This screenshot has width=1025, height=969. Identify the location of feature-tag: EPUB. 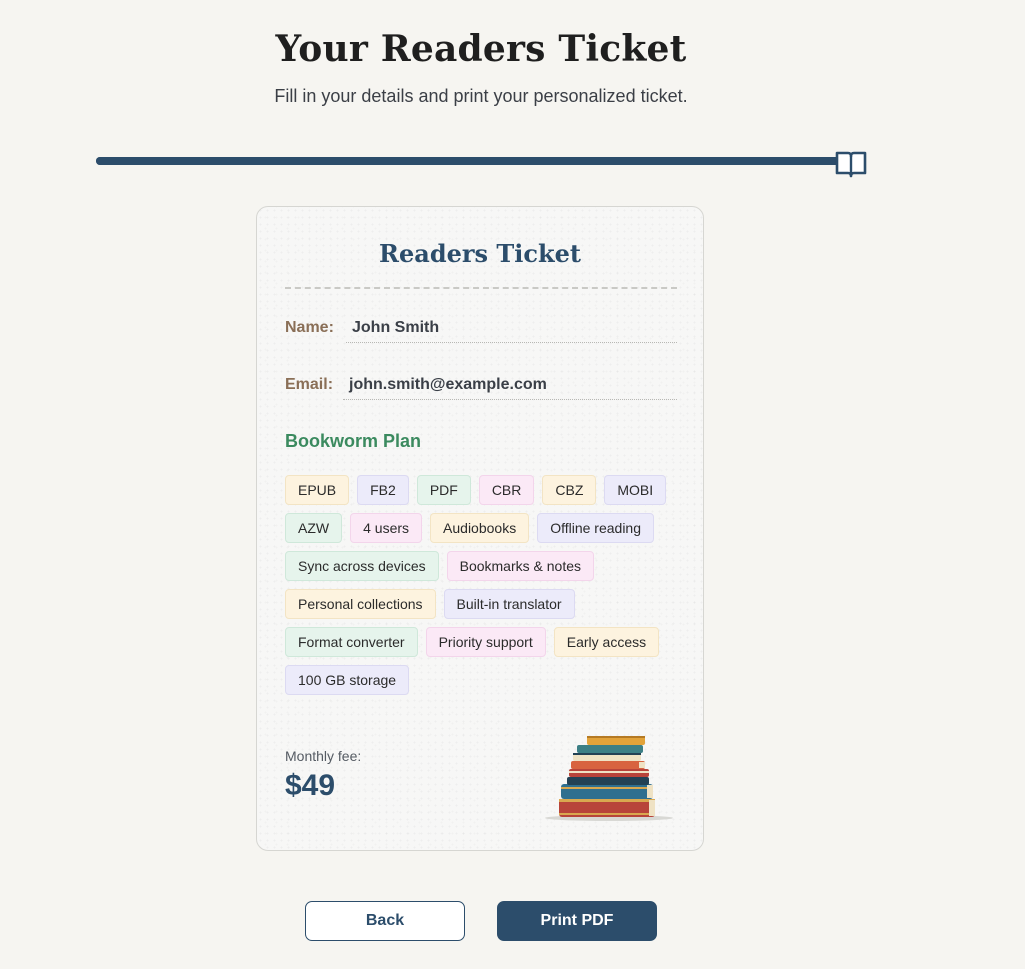
(317, 490).